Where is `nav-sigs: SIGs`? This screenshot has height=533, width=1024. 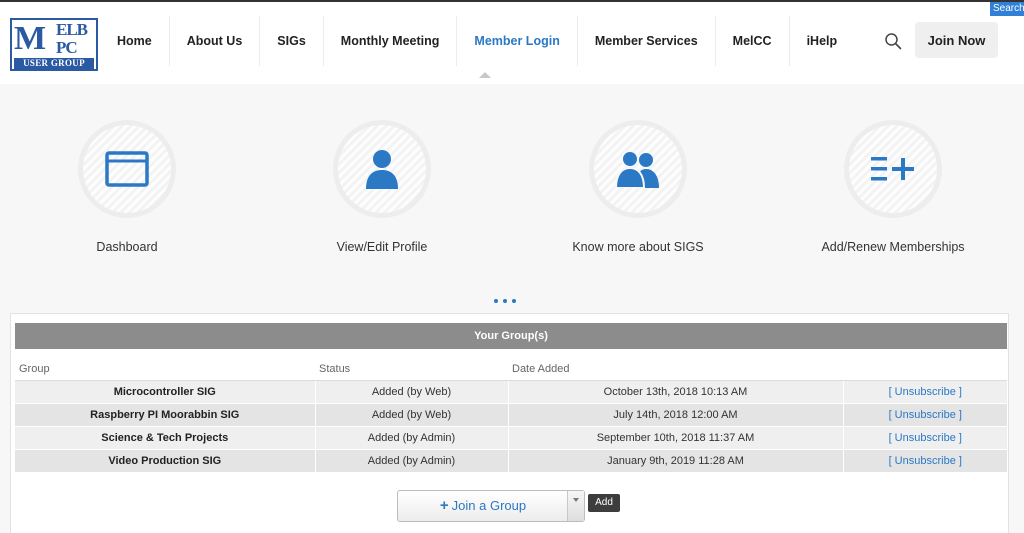 nav-sigs: SIGs is located at coordinates (292, 41).